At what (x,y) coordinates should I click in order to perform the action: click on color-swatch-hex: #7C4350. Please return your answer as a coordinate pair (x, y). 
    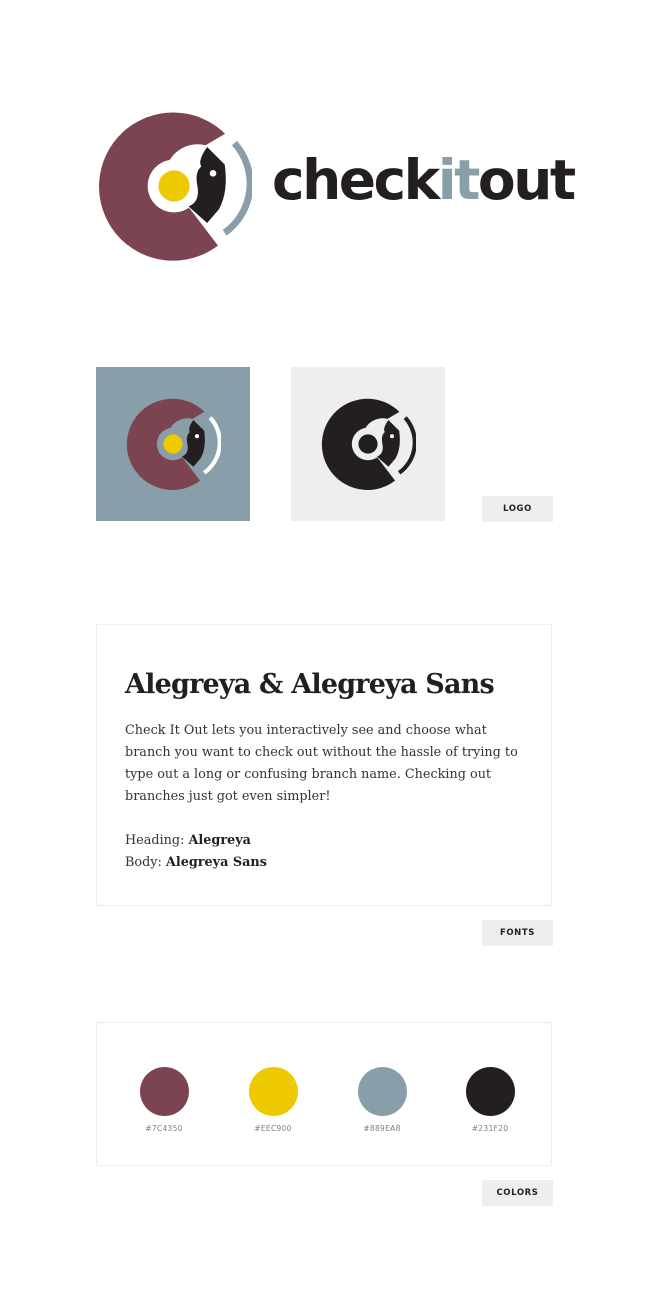
    Looking at the image, I should click on (164, 1128).